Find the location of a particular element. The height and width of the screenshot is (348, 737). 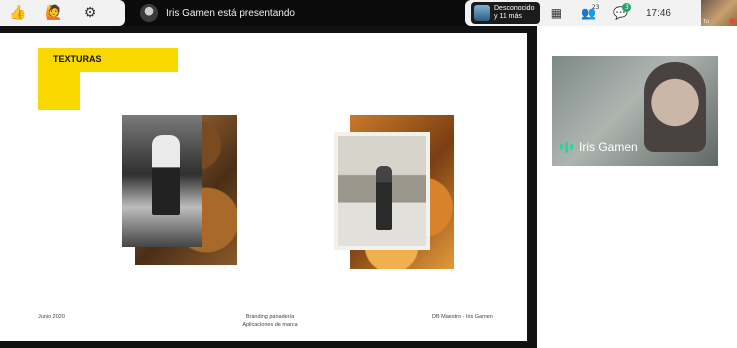

participant-avatar is located at coordinates (482, 13).